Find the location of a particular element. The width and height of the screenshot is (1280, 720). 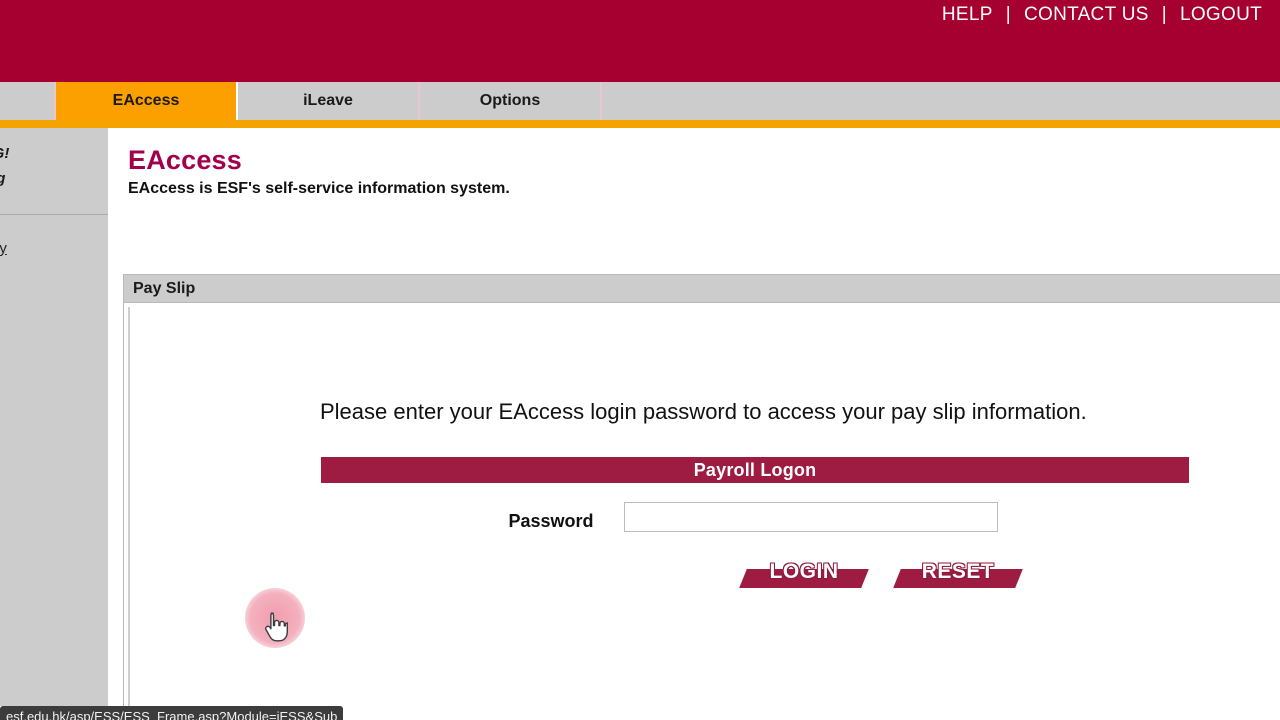

tab-ileave: iLeave is located at coordinates (329, 101).